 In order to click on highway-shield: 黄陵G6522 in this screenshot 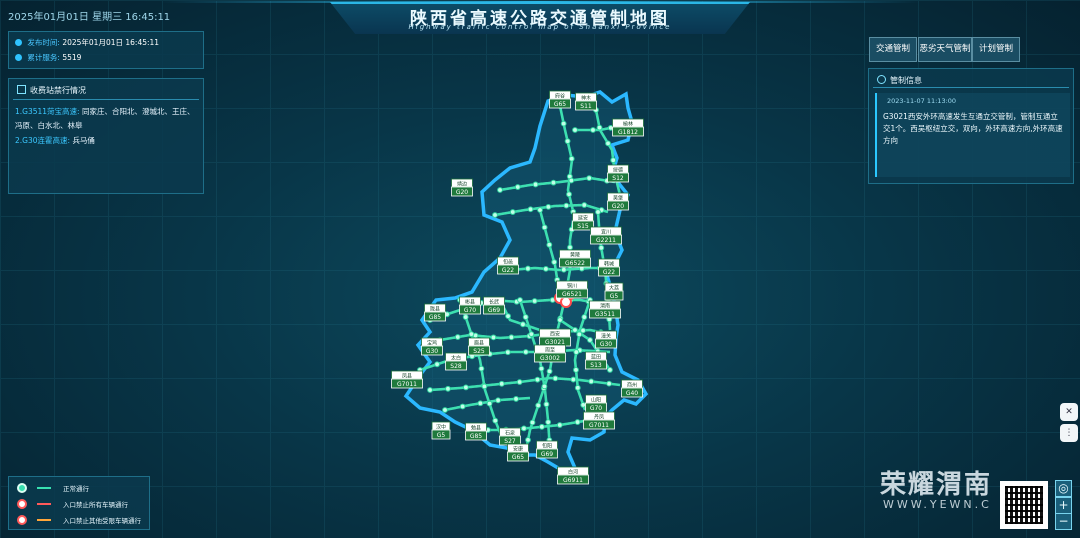, I will do `click(575, 258)`.